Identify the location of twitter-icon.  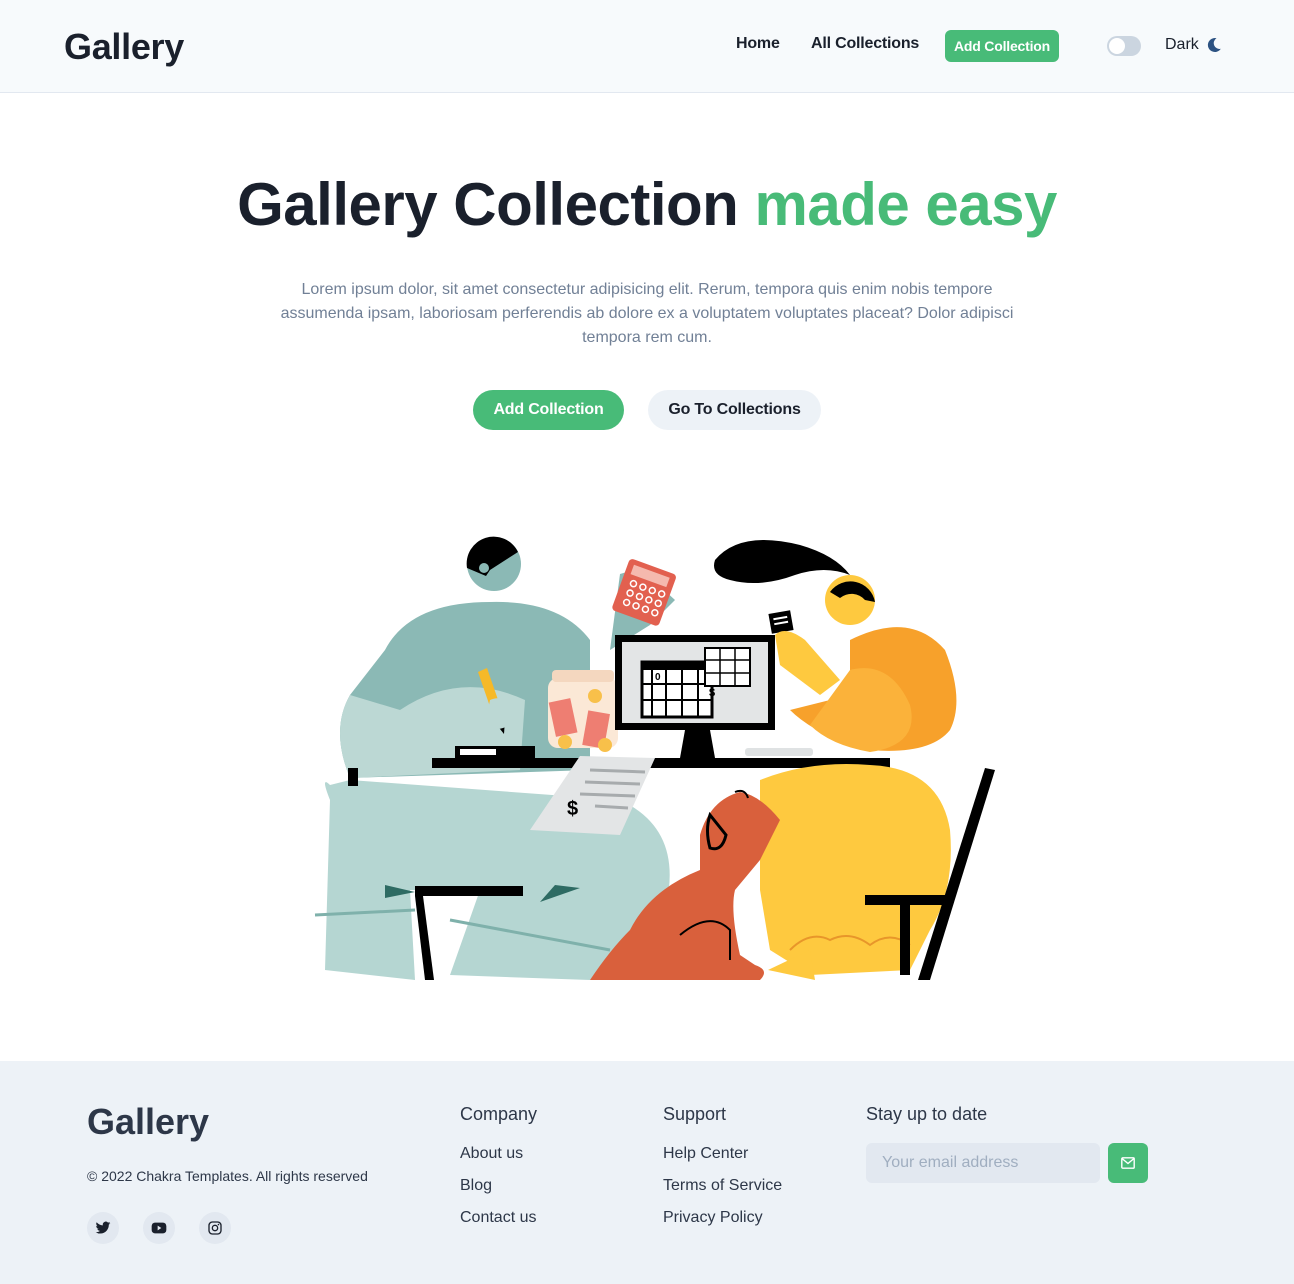
(103, 1227).